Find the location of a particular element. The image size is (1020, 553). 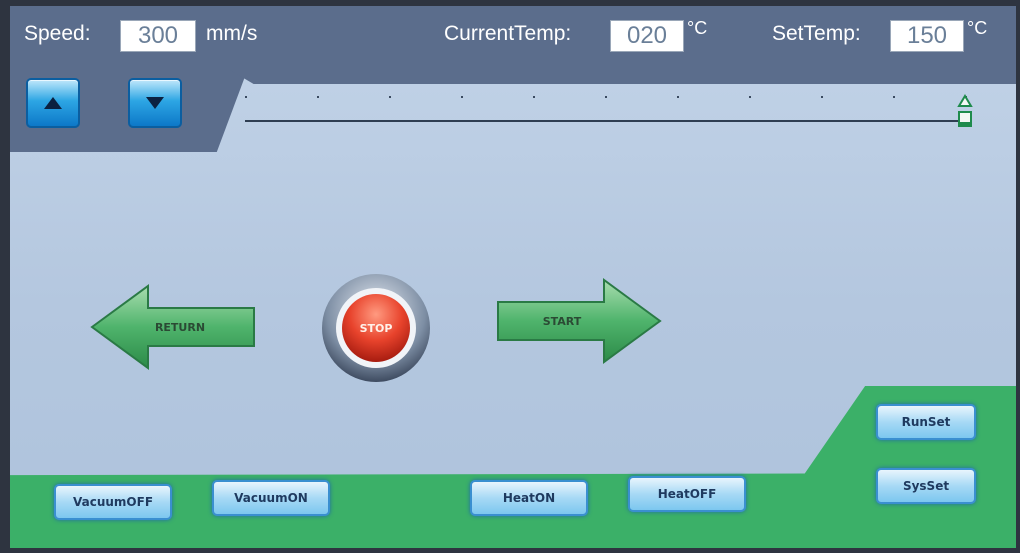

set-temp-value-field: 150 is located at coordinates (927, 36).